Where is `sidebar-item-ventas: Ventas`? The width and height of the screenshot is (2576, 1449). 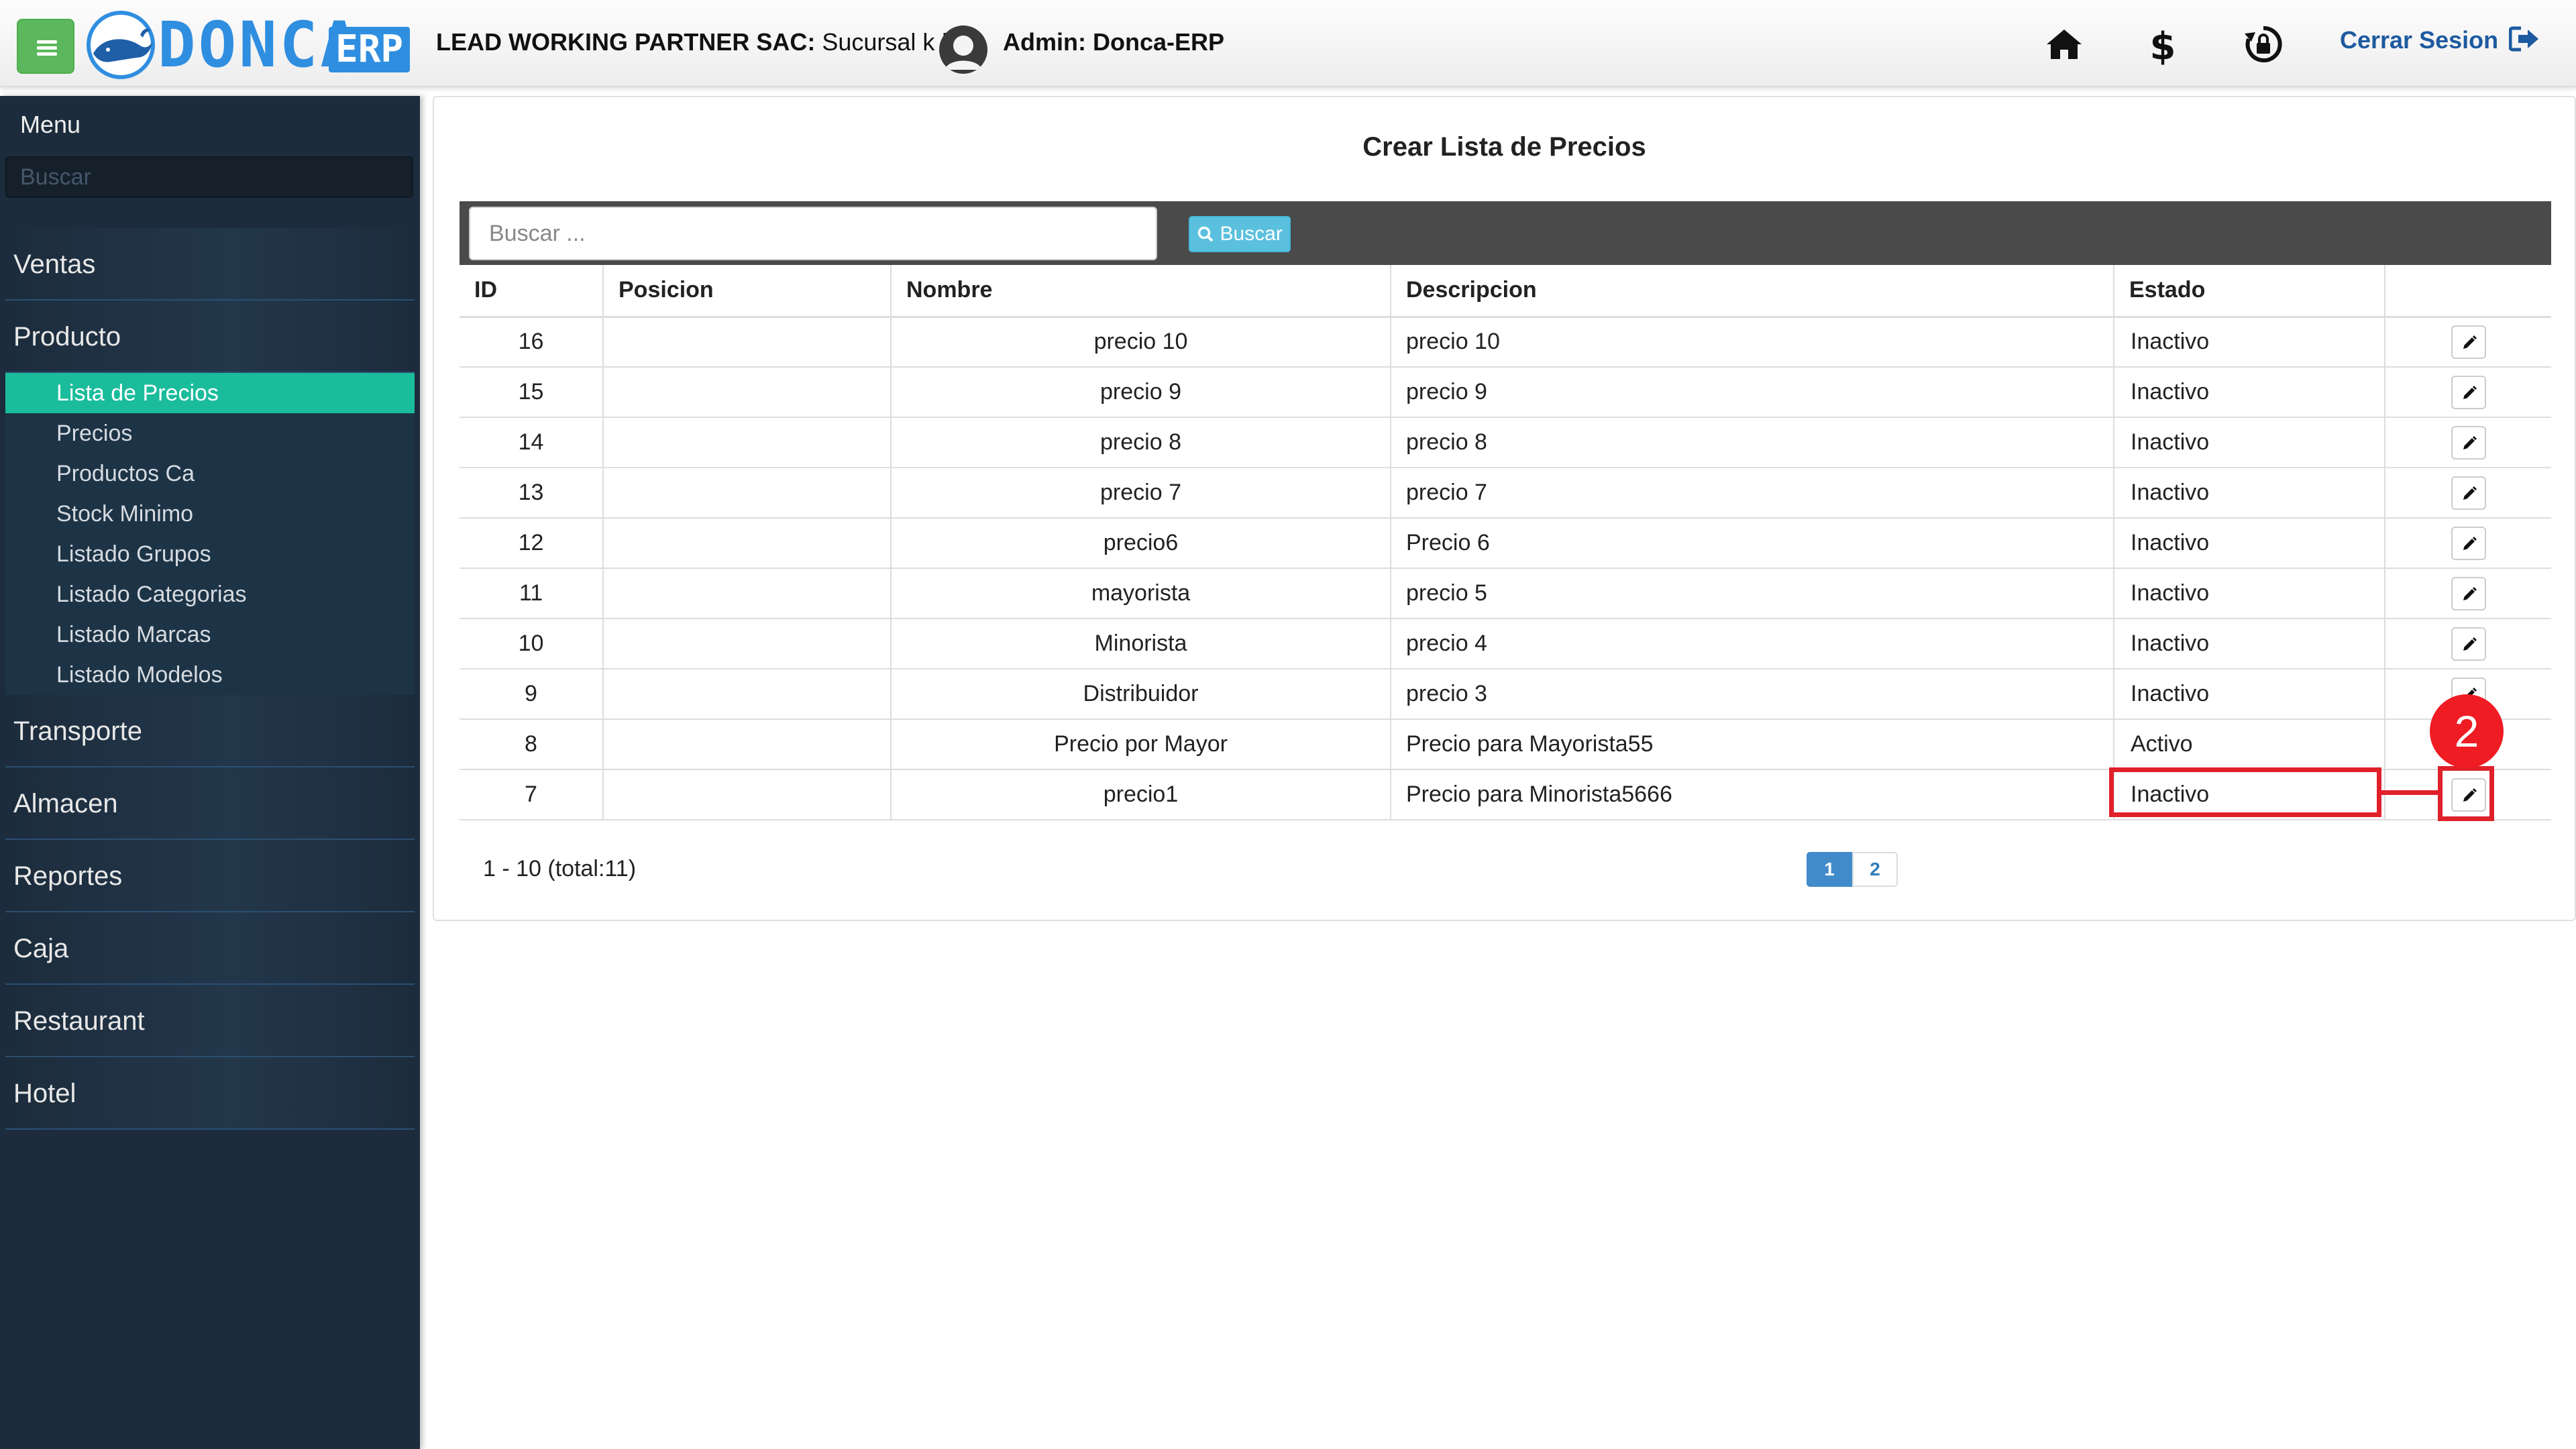
sidebar-item-ventas: Ventas is located at coordinates (210, 264).